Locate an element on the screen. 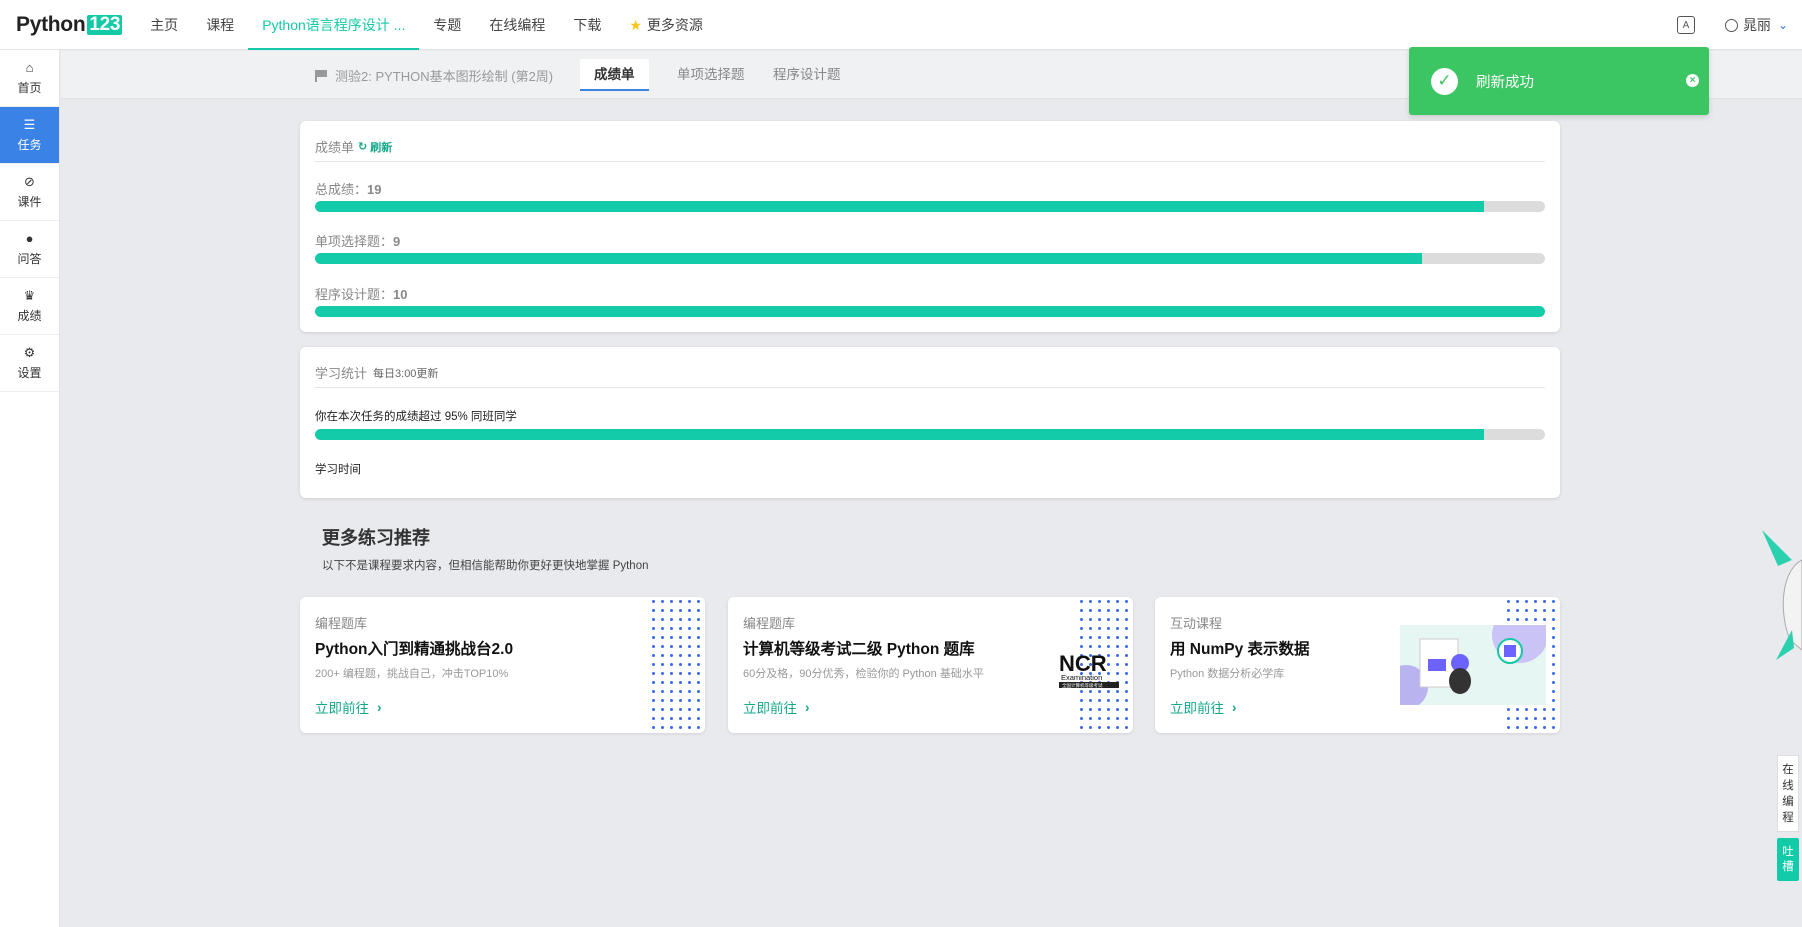 The height and width of the screenshot is (927, 1802). rec-desc: 200+ 编程题，挑战自己，冲击TOP10% is located at coordinates (412, 674).